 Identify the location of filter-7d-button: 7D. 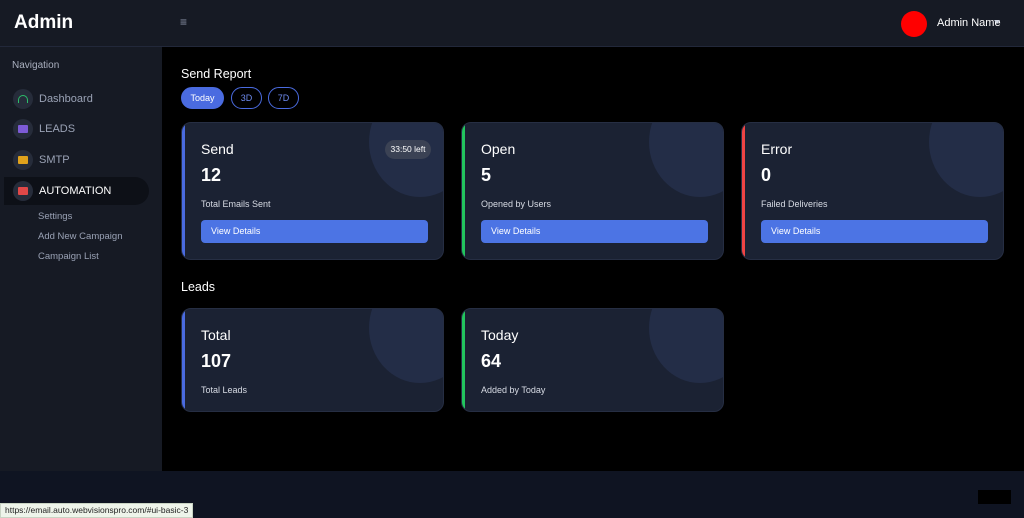
(283, 98).